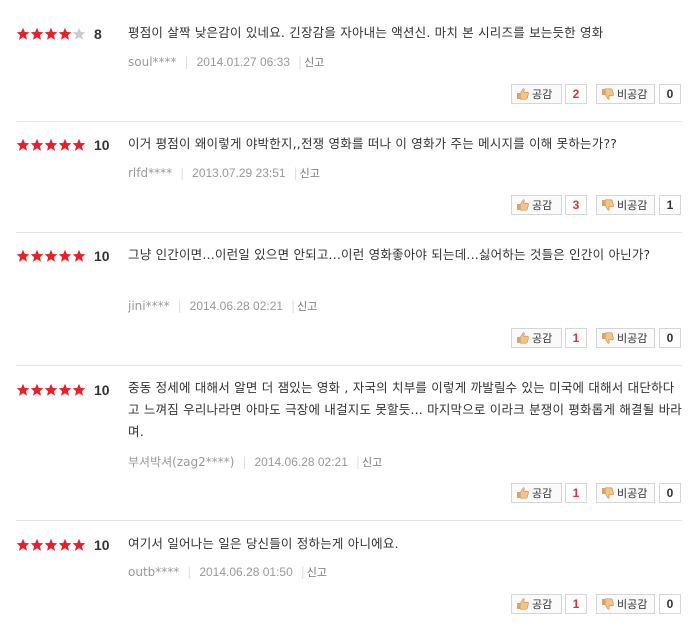 This screenshot has height=632, width=698. What do you see at coordinates (576, 205) in the screenshot?
I see `agree-count: 3` at bounding box center [576, 205].